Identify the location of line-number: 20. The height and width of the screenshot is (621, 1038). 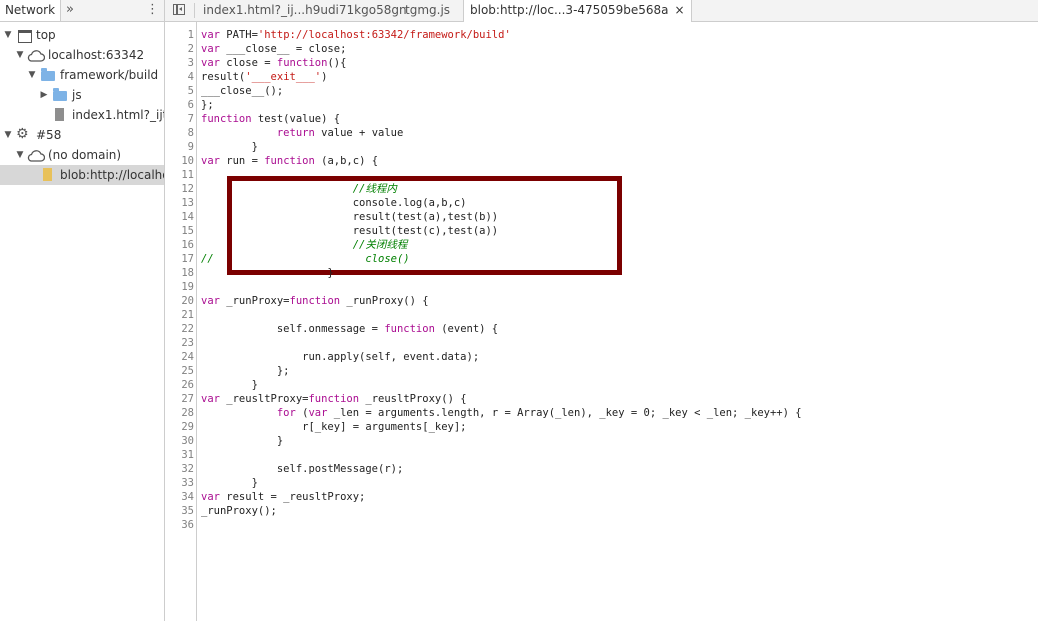
(179, 301).